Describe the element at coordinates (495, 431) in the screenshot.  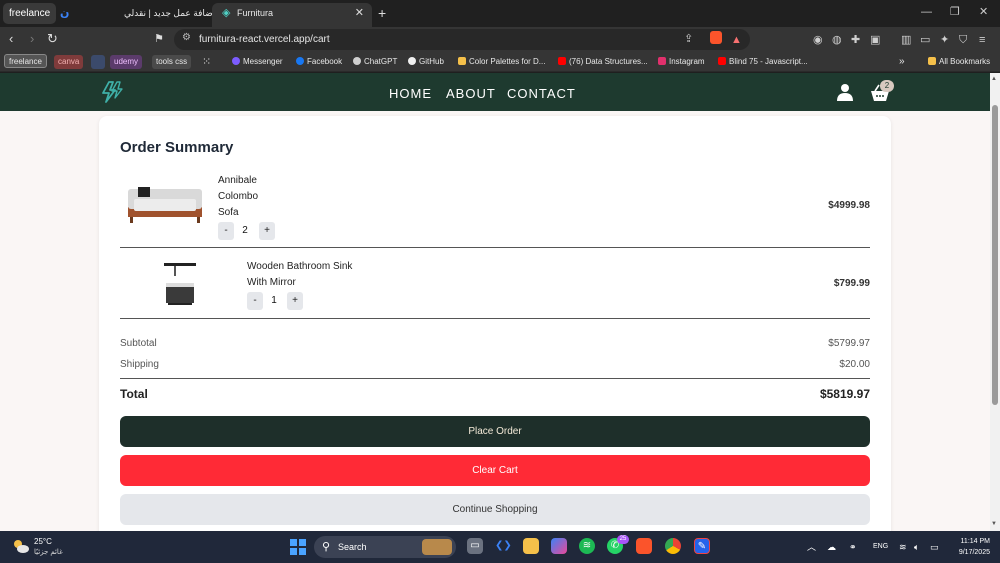
I see `place-order-button: Place Order` at that location.